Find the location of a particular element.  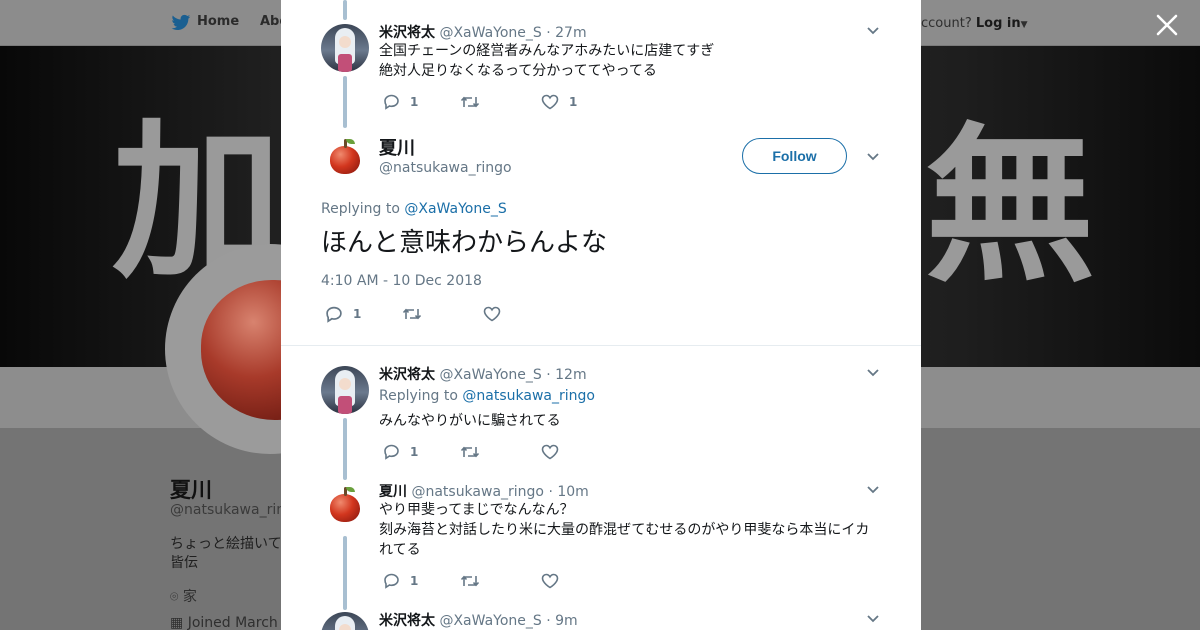

main-tweet-timestamp: 4:10 AM - 10 Dec 2018 is located at coordinates (401, 281).